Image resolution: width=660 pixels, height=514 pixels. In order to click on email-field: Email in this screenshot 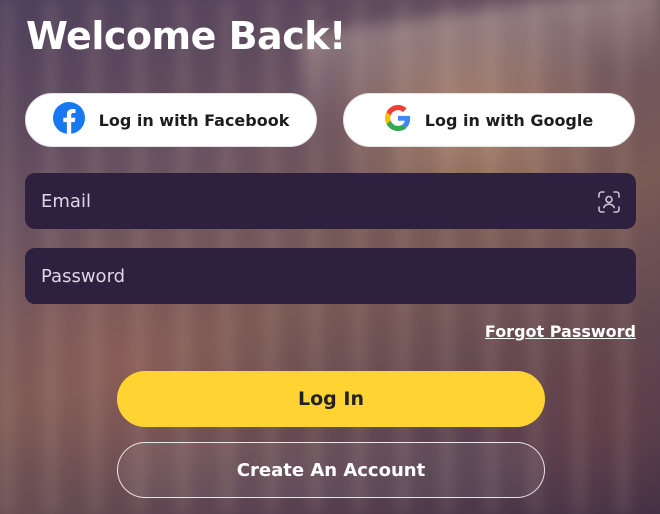, I will do `click(330, 201)`.